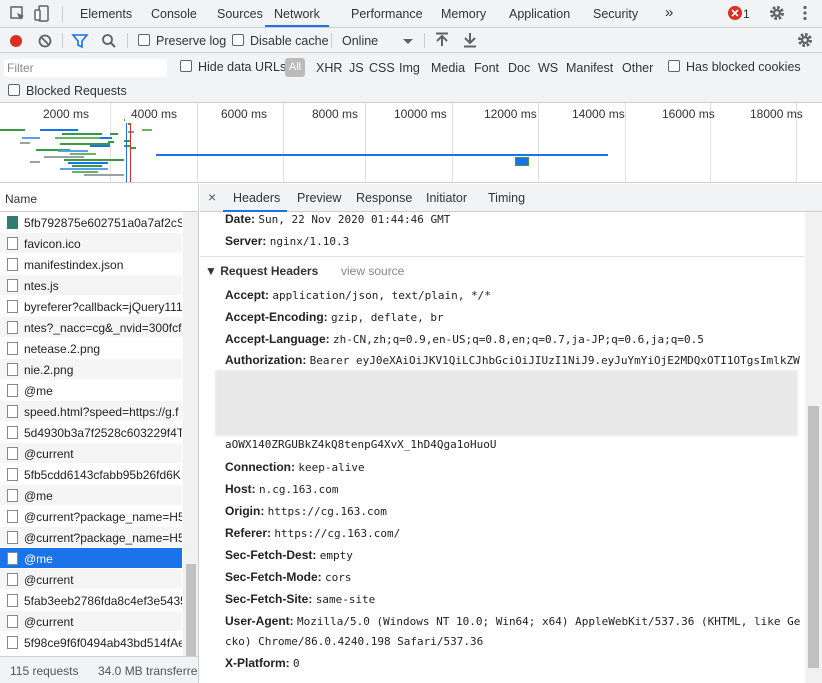 This screenshot has height=683, width=822. What do you see at coordinates (448, 68) in the screenshot?
I see `type-filter-media: Media` at bounding box center [448, 68].